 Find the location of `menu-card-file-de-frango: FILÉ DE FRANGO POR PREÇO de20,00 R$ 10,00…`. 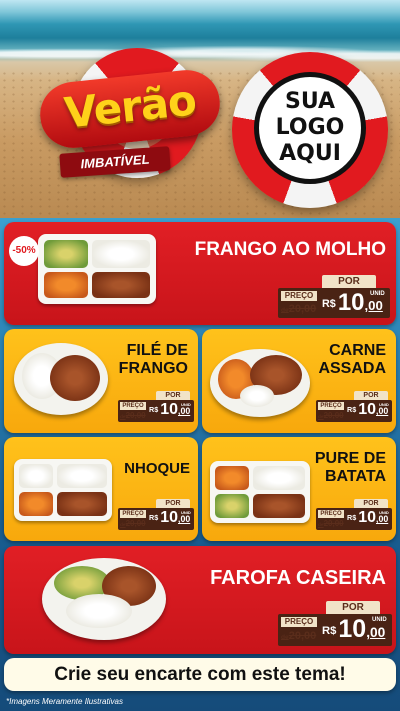

menu-card-file-de-frango: FILÉ DE FRANGO POR PREÇO de20,00 R$ 10,00… is located at coordinates (101, 381).